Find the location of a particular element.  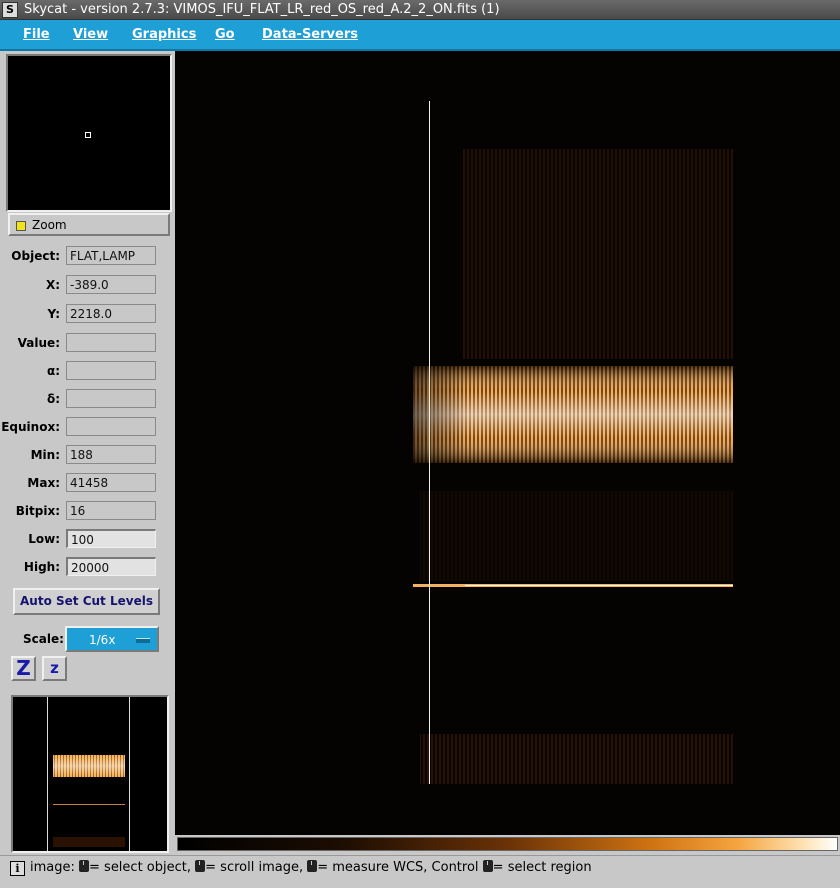

info-row-high: High: 20000 is located at coordinates (89, 567).